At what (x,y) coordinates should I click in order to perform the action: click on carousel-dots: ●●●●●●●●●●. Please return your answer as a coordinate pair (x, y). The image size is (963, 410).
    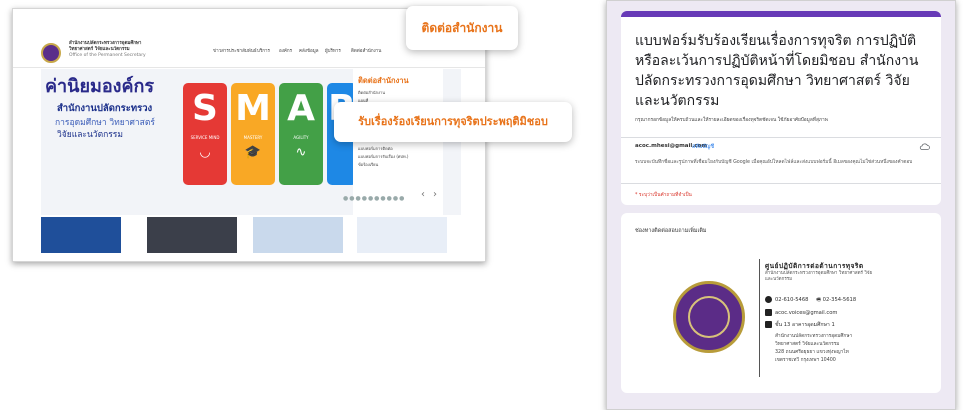
    Looking at the image, I should click on (374, 198).